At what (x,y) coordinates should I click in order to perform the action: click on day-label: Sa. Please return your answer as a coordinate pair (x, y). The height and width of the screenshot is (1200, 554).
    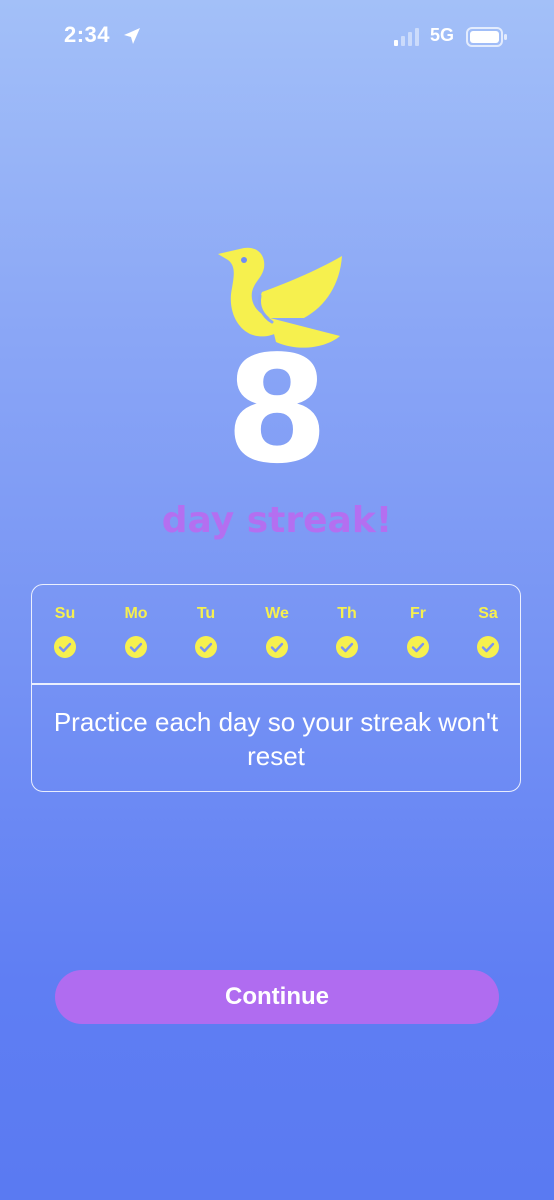
    Looking at the image, I should click on (488, 613).